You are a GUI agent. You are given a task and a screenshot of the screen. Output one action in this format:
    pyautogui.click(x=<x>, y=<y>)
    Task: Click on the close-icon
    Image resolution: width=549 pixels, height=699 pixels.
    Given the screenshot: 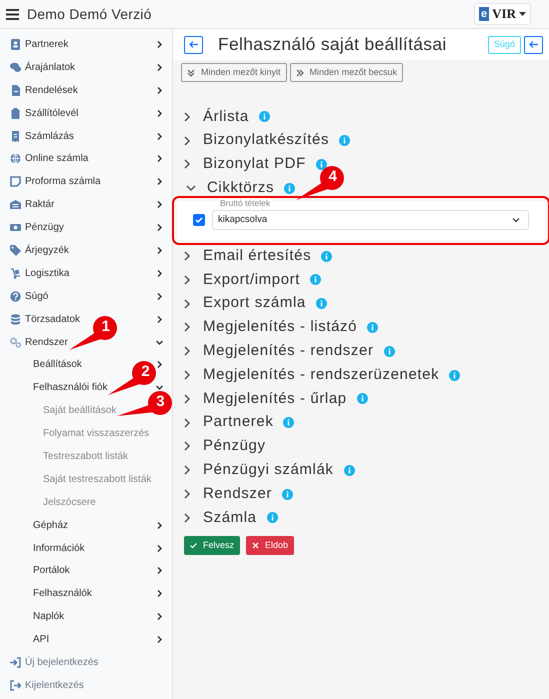 What is the action you would take?
    pyautogui.click(x=256, y=545)
    